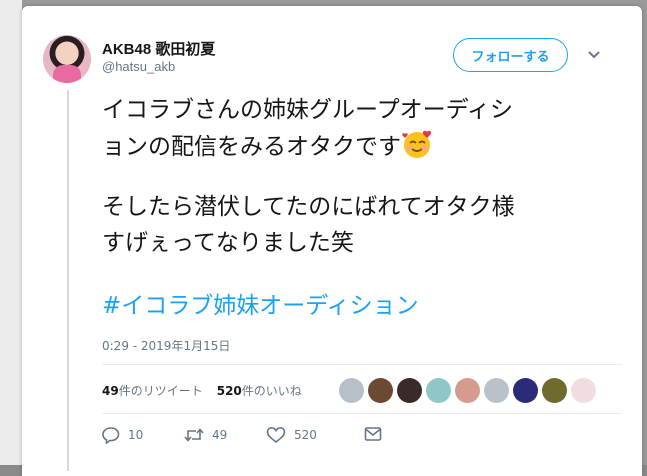 Image resolution: width=647 pixels, height=476 pixels. Describe the element at coordinates (305, 435) in the screenshot. I see `like-count: 520` at that location.